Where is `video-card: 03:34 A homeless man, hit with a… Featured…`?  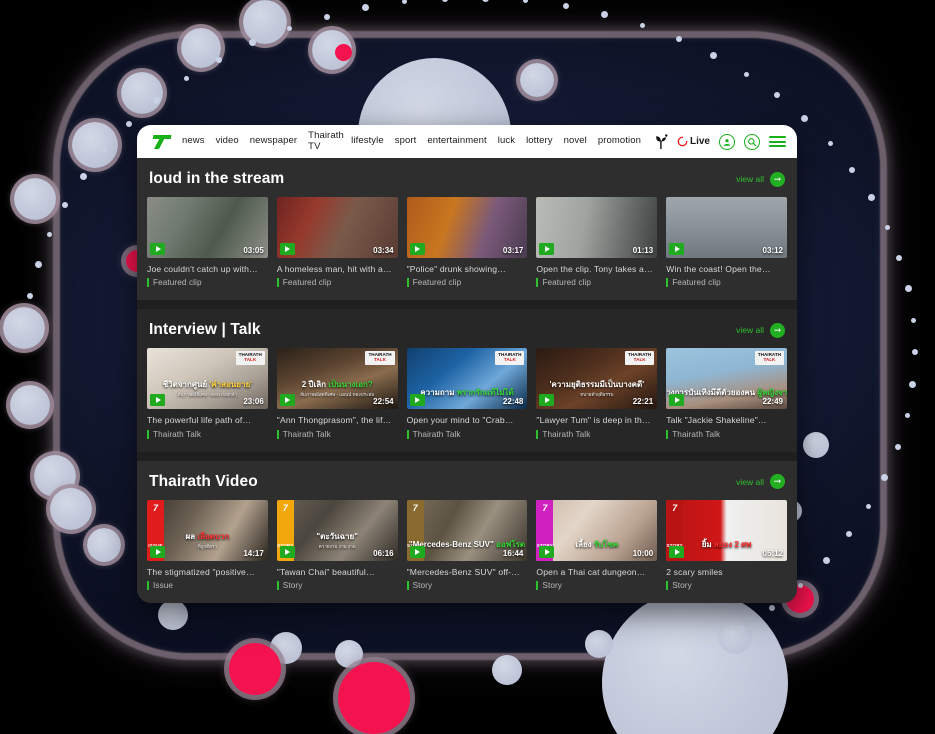 video-card: 03:34 A homeless man, hit with a… Featured… is located at coordinates (337, 242).